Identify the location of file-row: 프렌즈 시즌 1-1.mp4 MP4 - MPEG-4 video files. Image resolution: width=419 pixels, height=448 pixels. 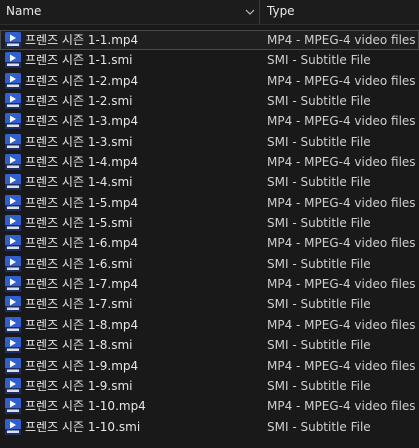
(209, 40).